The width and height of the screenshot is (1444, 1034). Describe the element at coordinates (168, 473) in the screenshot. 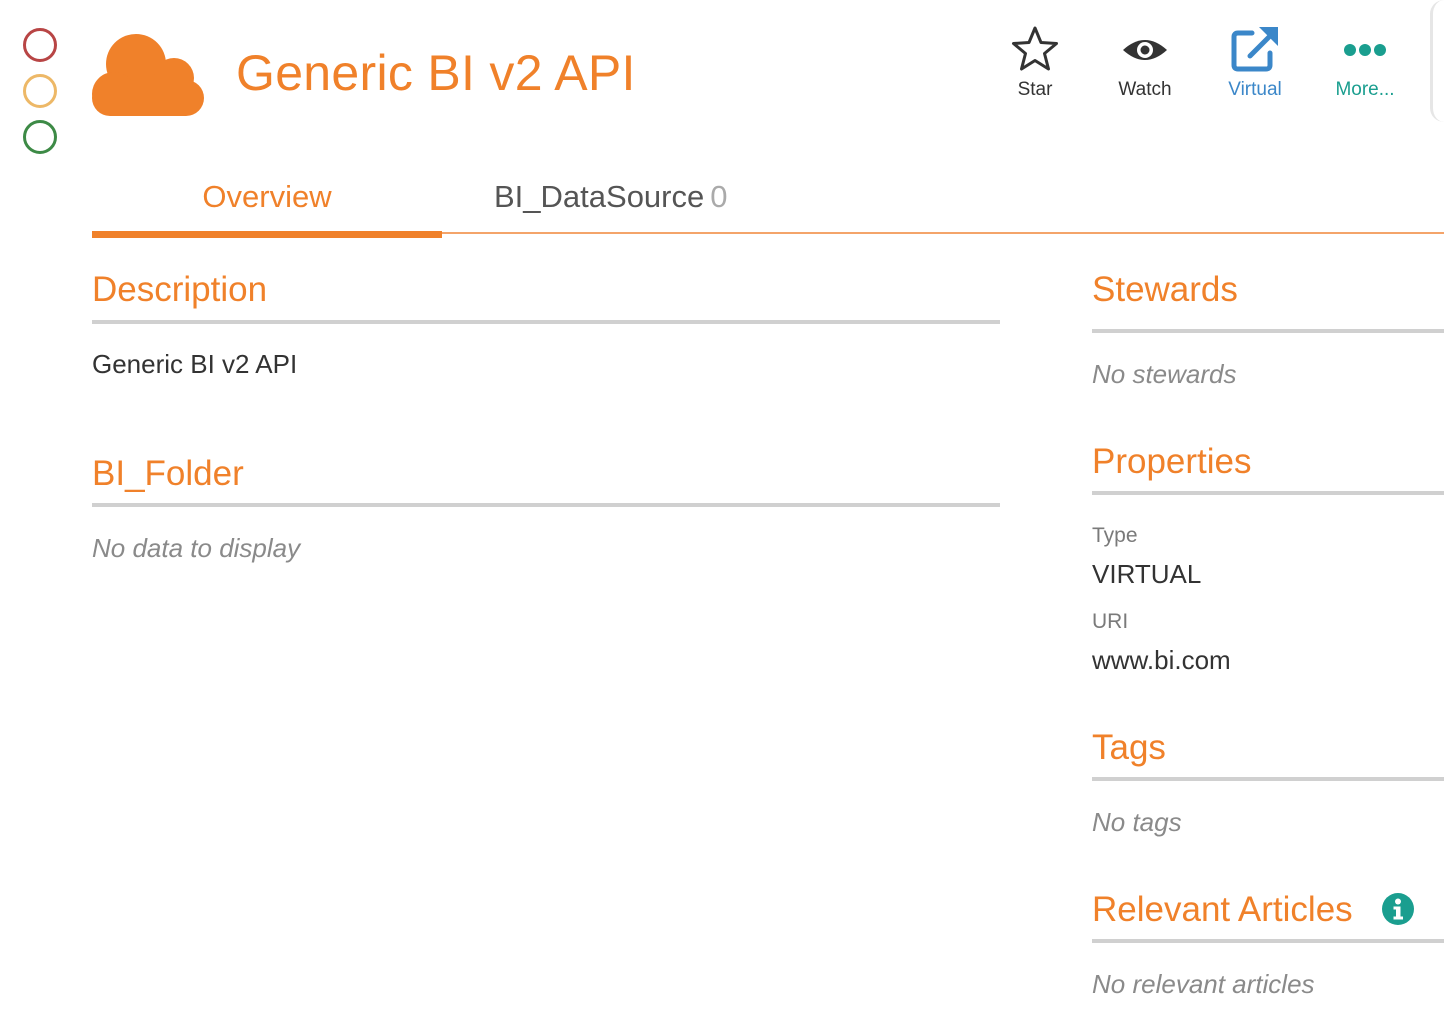

I see `bi-folder-heading: BI_Folder` at that location.